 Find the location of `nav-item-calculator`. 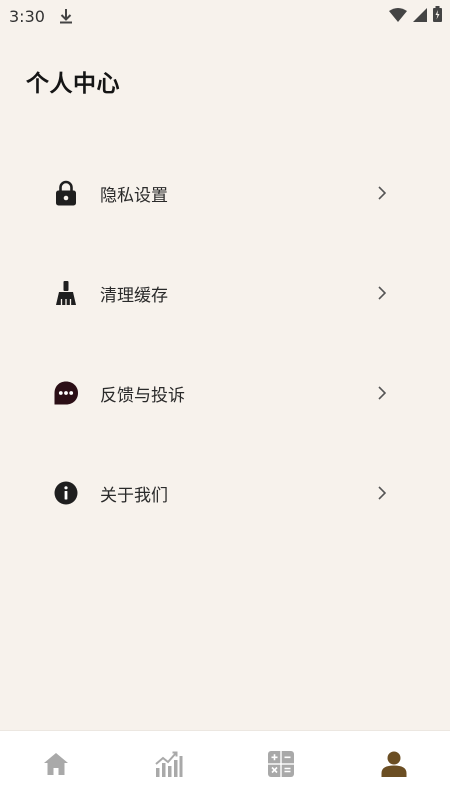

nav-item-calculator is located at coordinates (281, 765).